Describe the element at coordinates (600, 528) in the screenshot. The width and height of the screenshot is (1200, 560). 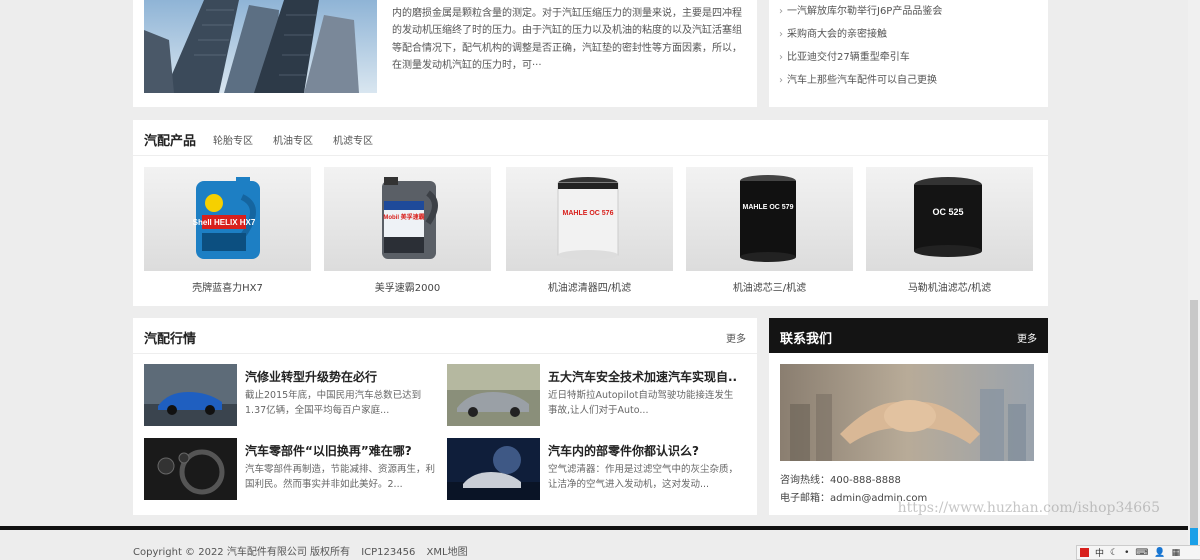
I see `footer-divider` at that location.